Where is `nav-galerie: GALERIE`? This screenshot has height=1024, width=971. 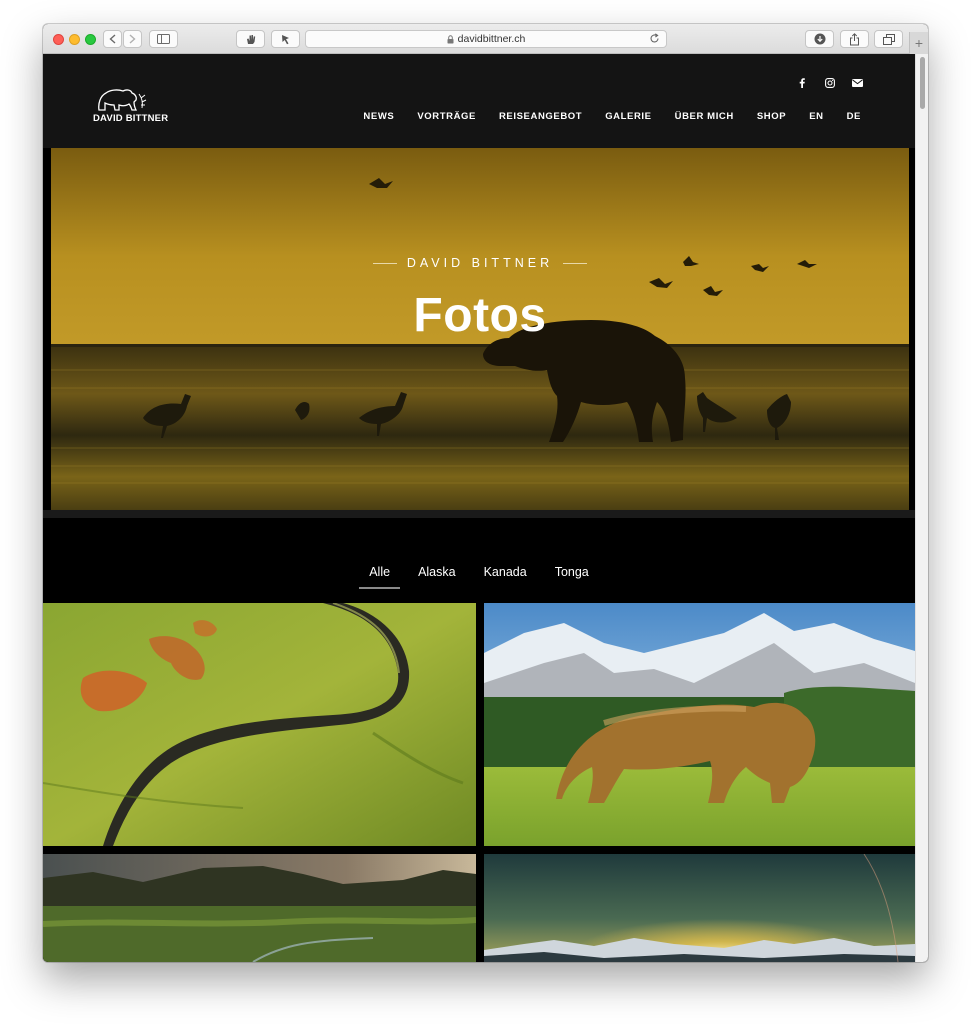 nav-galerie: GALERIE is located at coordinates (628, 116).